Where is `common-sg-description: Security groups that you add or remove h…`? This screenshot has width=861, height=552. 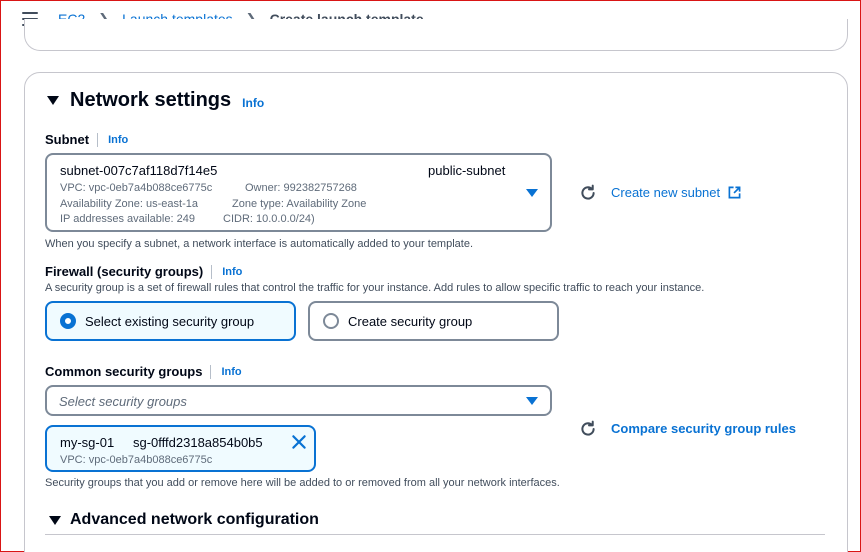
common-sg-description: Security groups that you add or remove h… is located at coordinates (302, 483).